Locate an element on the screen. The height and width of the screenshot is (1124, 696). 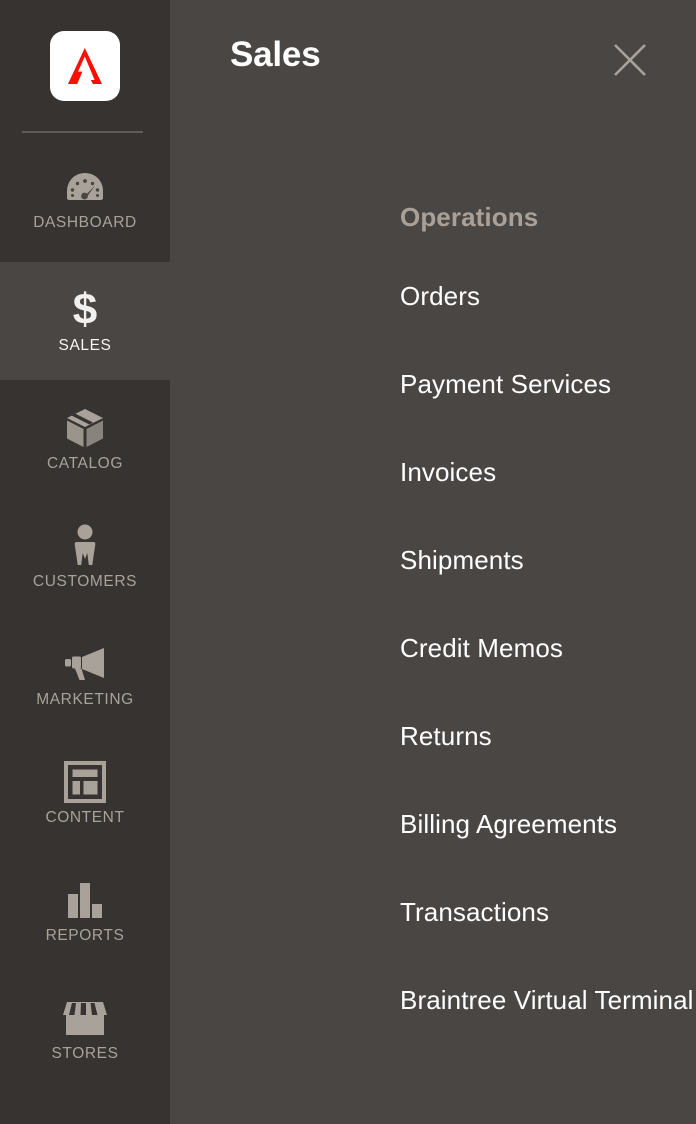
sidebar-item-dashboard: DASHBOARD is located at coordinates (85, 197).